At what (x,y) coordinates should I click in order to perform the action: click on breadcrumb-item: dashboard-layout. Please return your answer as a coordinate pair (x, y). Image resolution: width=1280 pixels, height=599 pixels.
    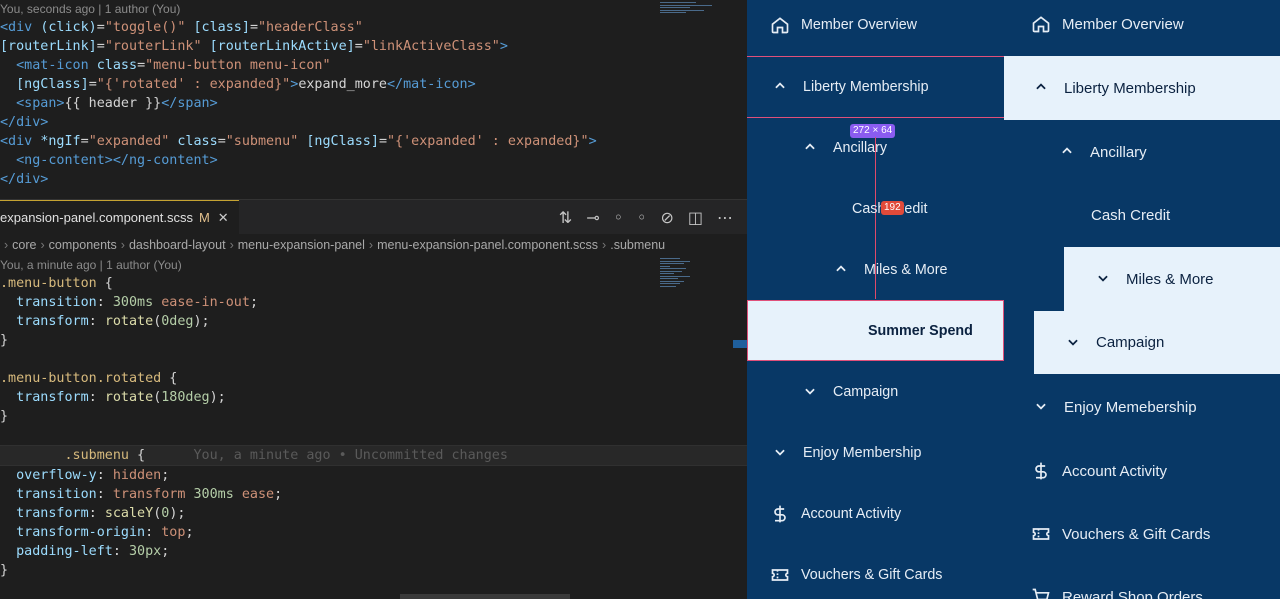
    Looking at the image, I should click on (177, 245).